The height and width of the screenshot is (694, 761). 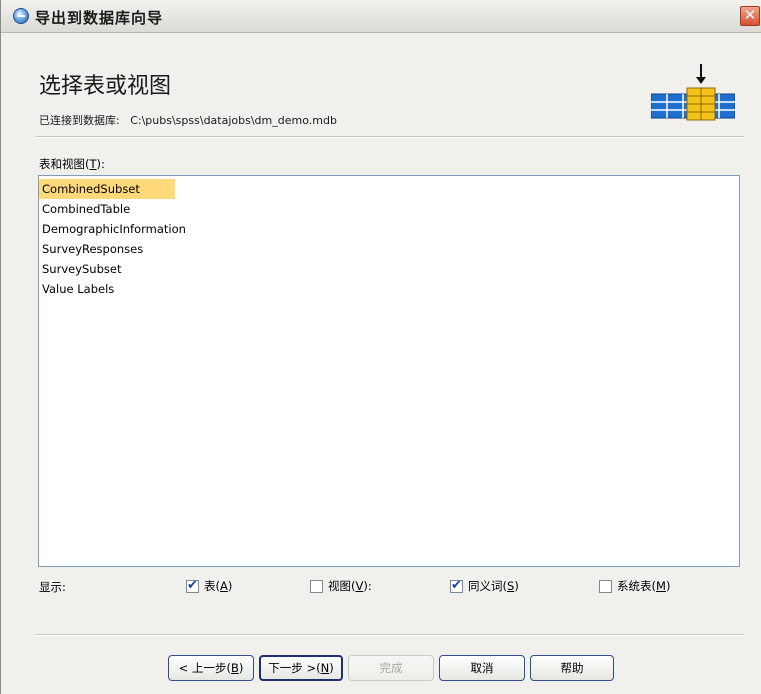 What do you see at coordinates (391, 668) in the screenshot?
I see `finish-button: 完成` at bounding box center [391, 668].